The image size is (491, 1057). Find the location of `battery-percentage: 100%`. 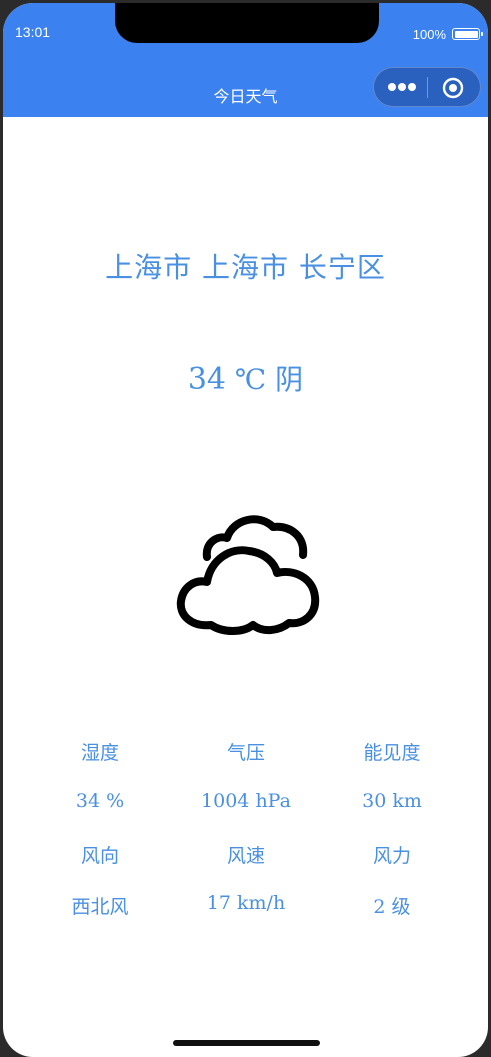

battery-percentage: 100% is located at coordinates (429, 34).